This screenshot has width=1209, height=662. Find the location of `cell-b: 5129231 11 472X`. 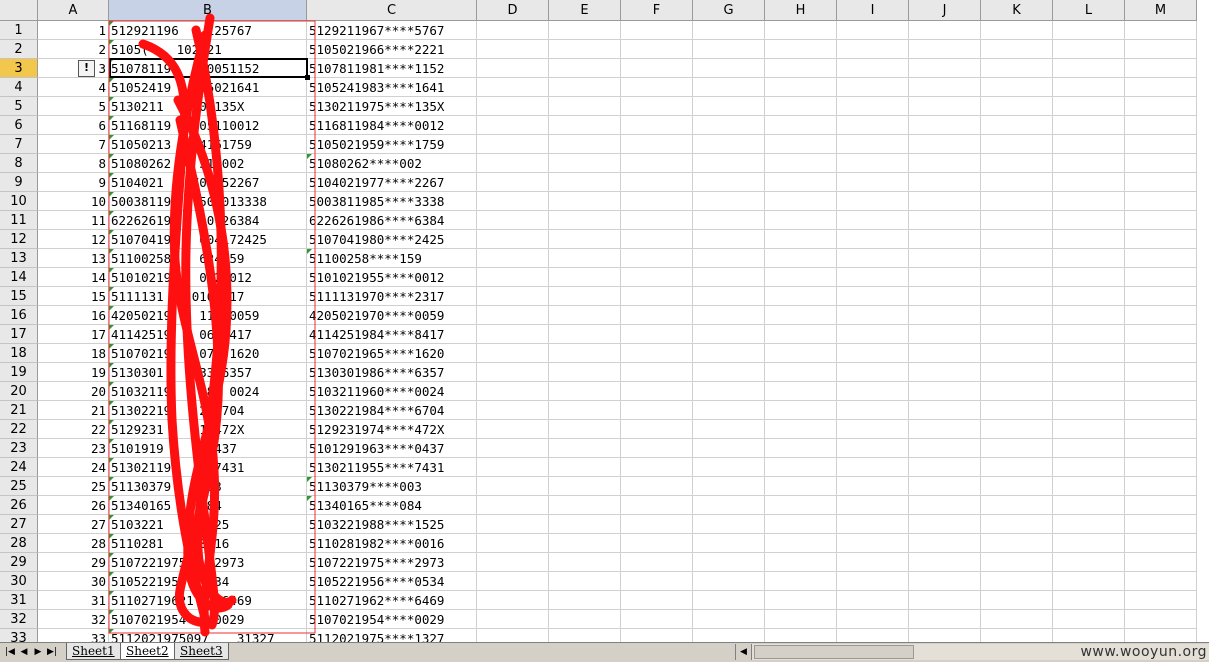

cell-b: 5129231 11 472X is located at coordinates (208, 429).